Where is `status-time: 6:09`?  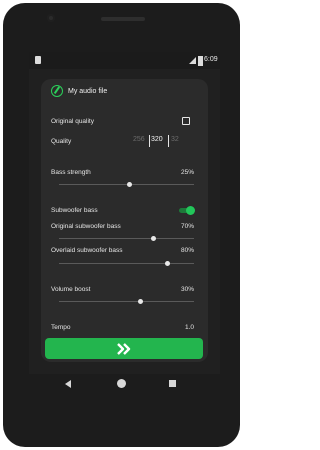
status-time: 6:09 is located at coordinates (211, 59).